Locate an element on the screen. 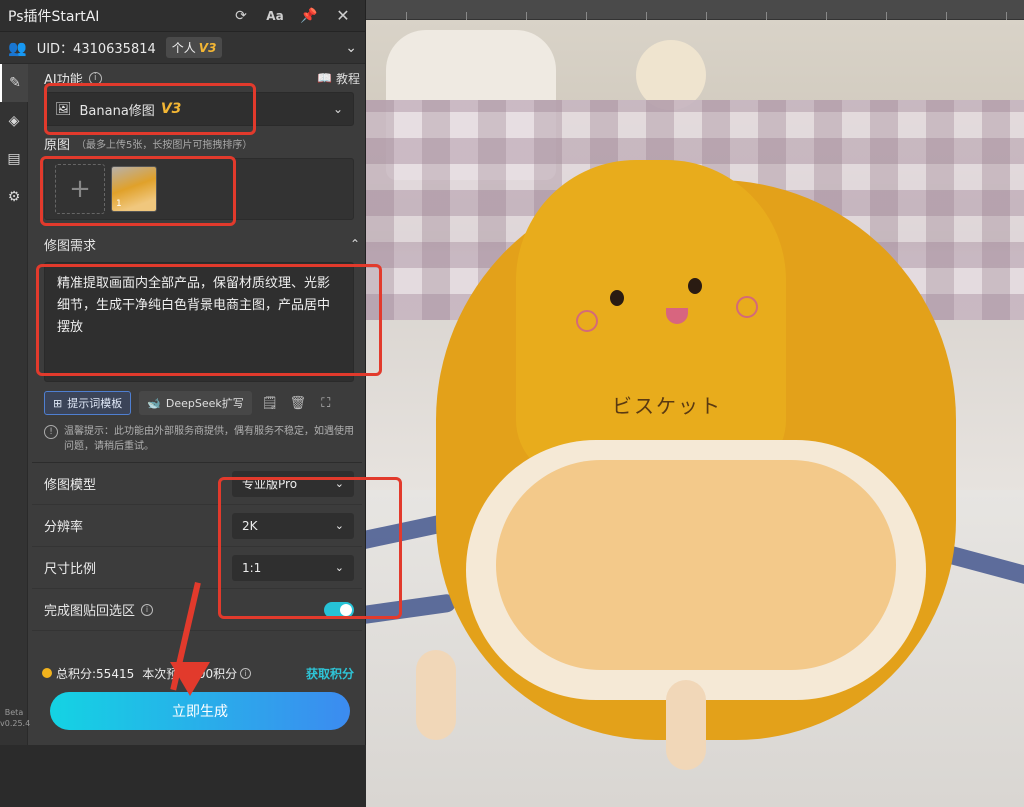 This screenshot has width=1024, height=807. panel-title: Ps插件StartAI is located at coordinates (54, 16).